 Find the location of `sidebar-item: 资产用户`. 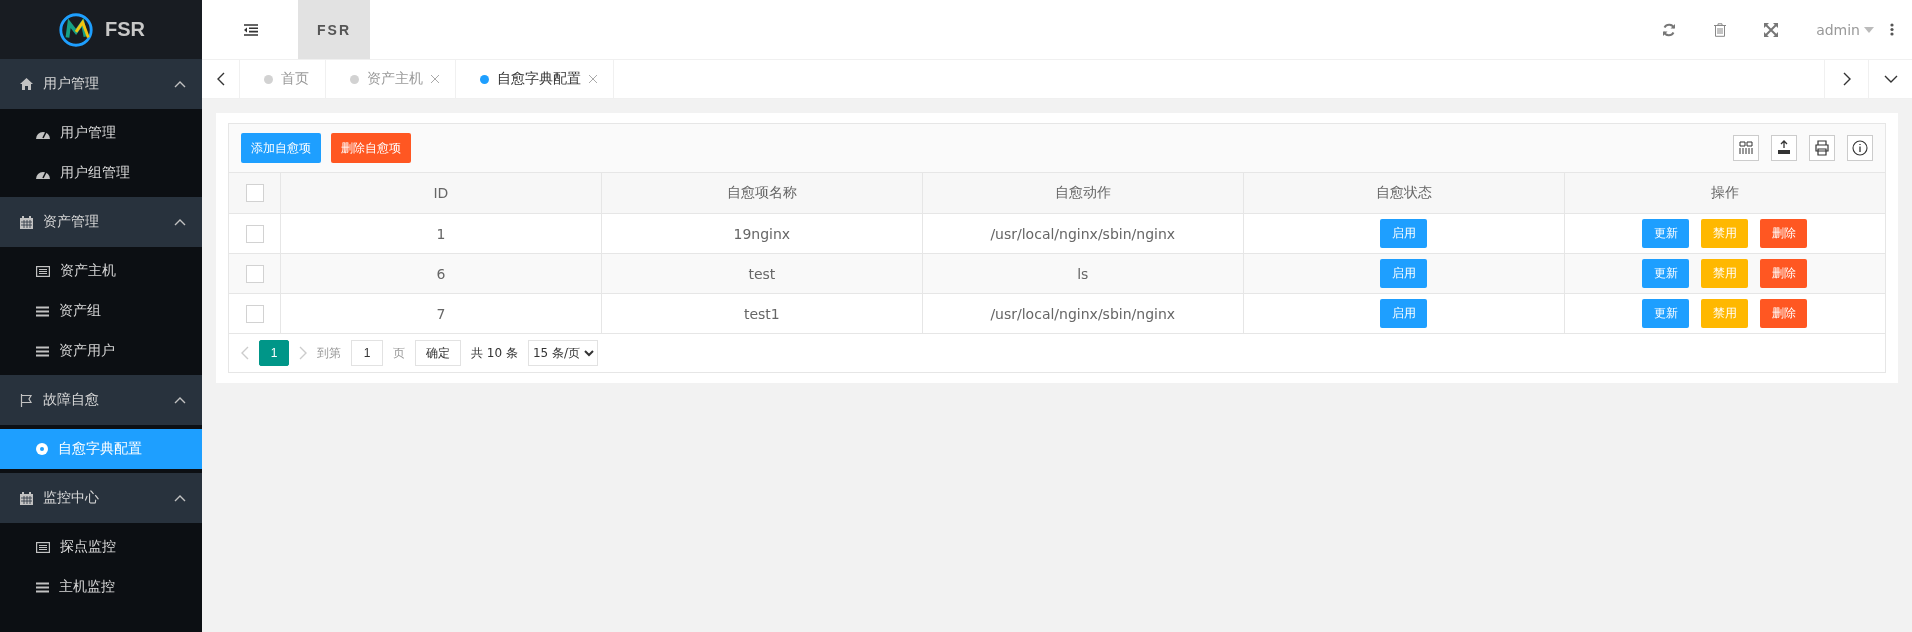

sidebar-item: 资产用户 is located at coordinates (101, 351).